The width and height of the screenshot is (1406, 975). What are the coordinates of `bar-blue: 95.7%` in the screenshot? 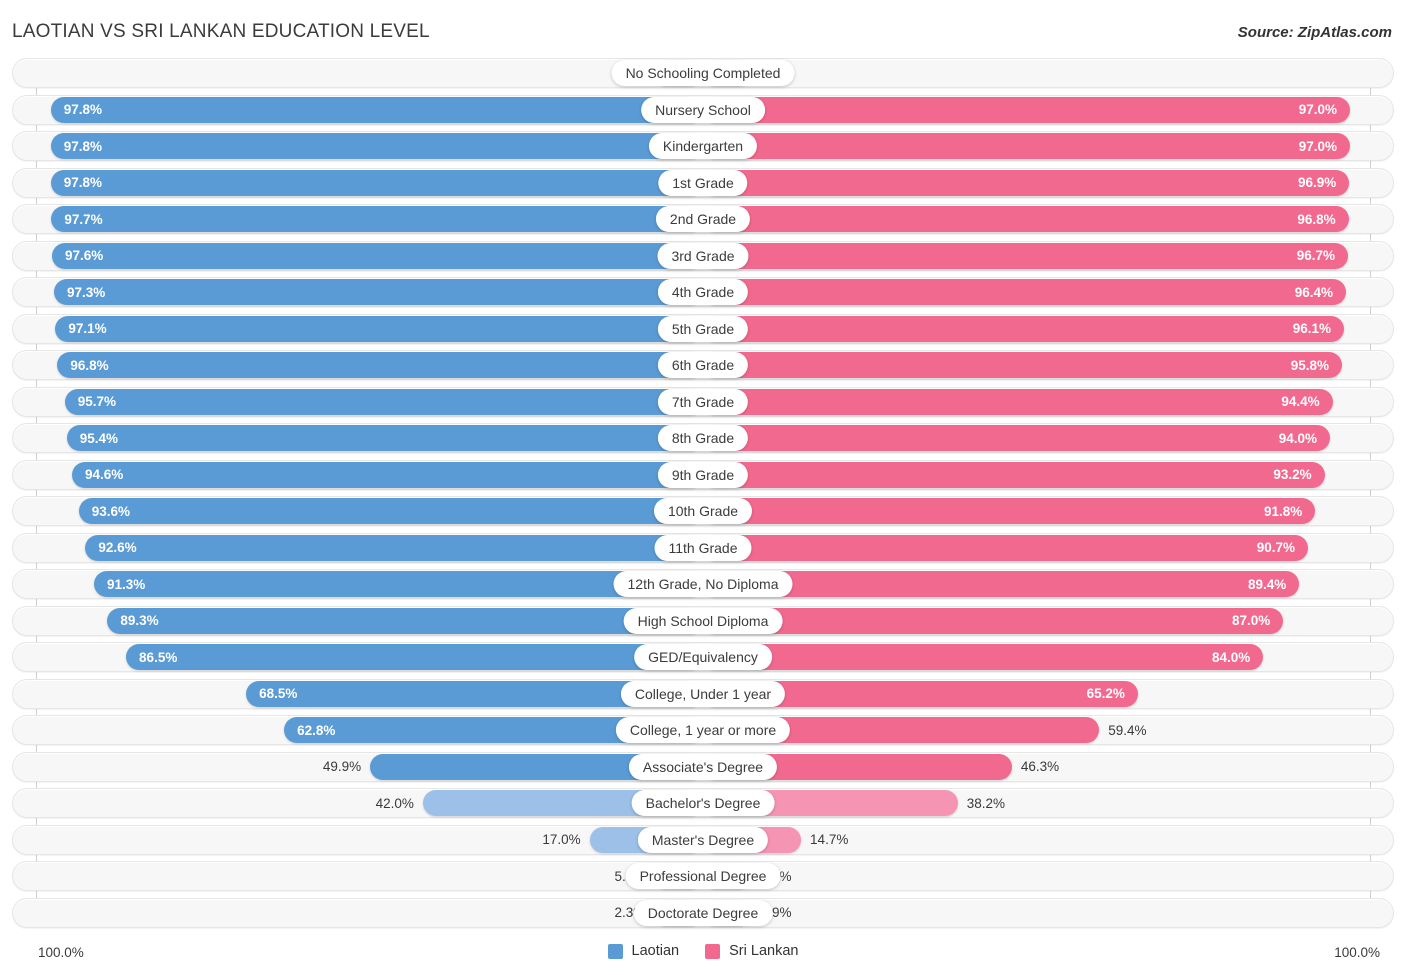 It's located at (383, 401).